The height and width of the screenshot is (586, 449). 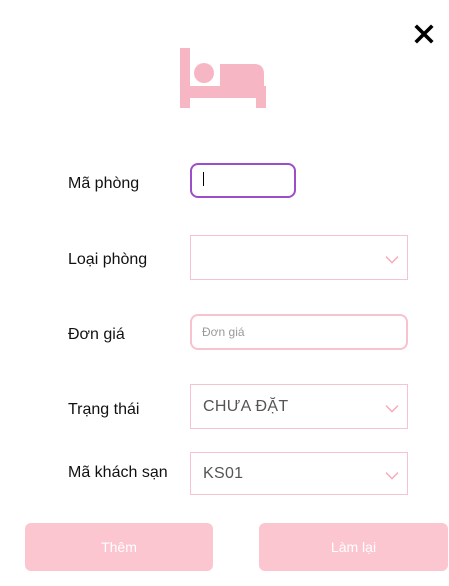 What do you see at coordinates (118, 472) in the screenshot?
I see `hotel-id-label: Mã khách sạn` at bounding box center [118, 472].